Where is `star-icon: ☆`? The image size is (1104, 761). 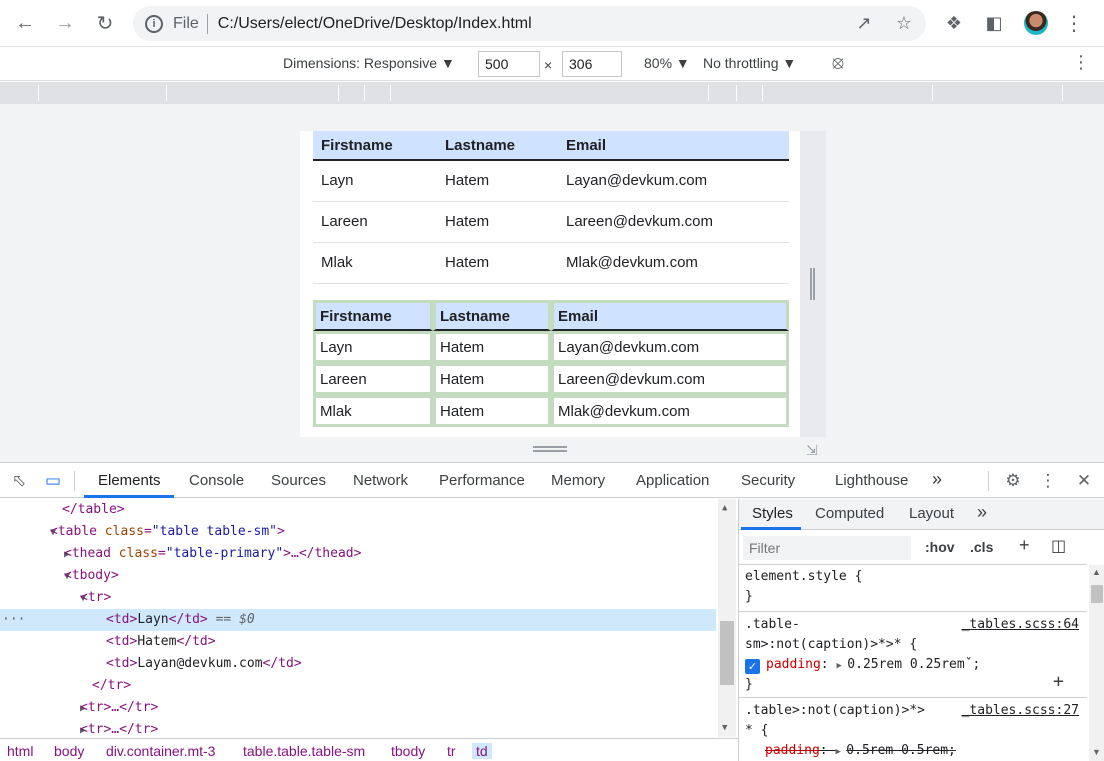 star-icon: ☆ is located at coordinates (904, 23).